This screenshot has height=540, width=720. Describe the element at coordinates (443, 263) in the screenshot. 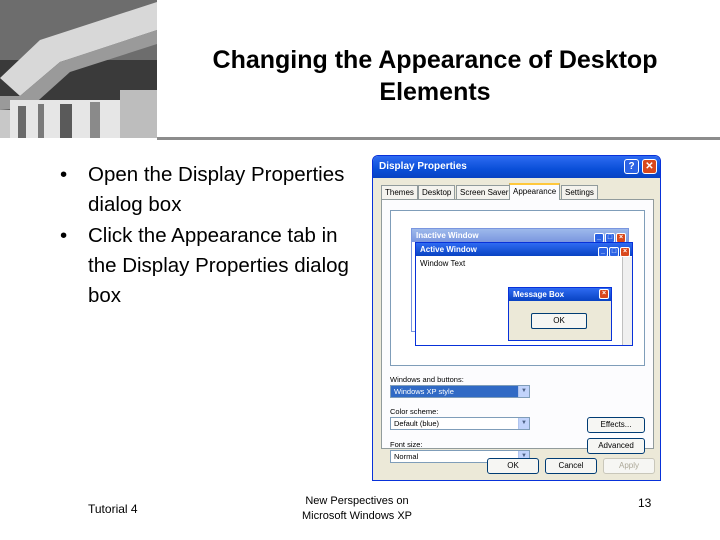

I see `window-text-sample: Window Text` at that location.